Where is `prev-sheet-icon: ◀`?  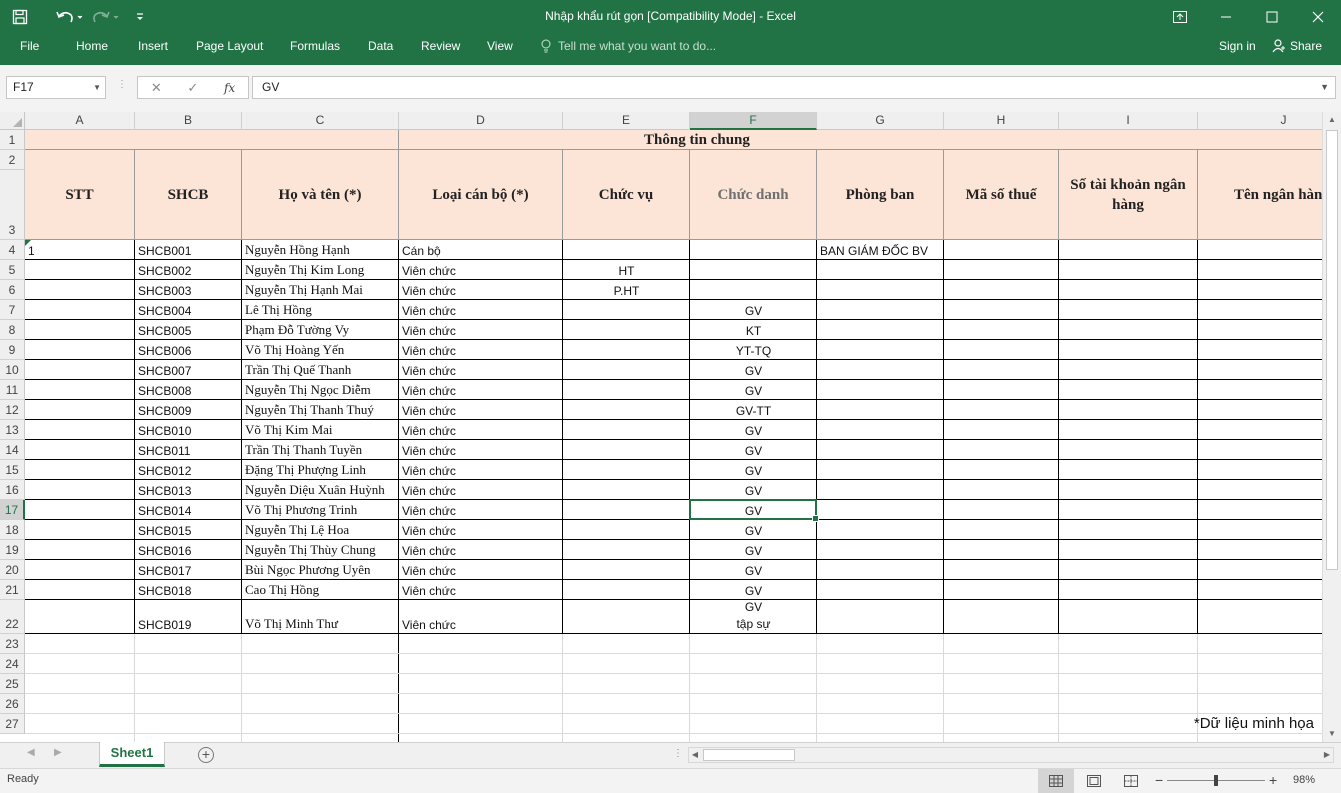
prev-sheet-icon: ◀ is located at coordinates (31, 752).